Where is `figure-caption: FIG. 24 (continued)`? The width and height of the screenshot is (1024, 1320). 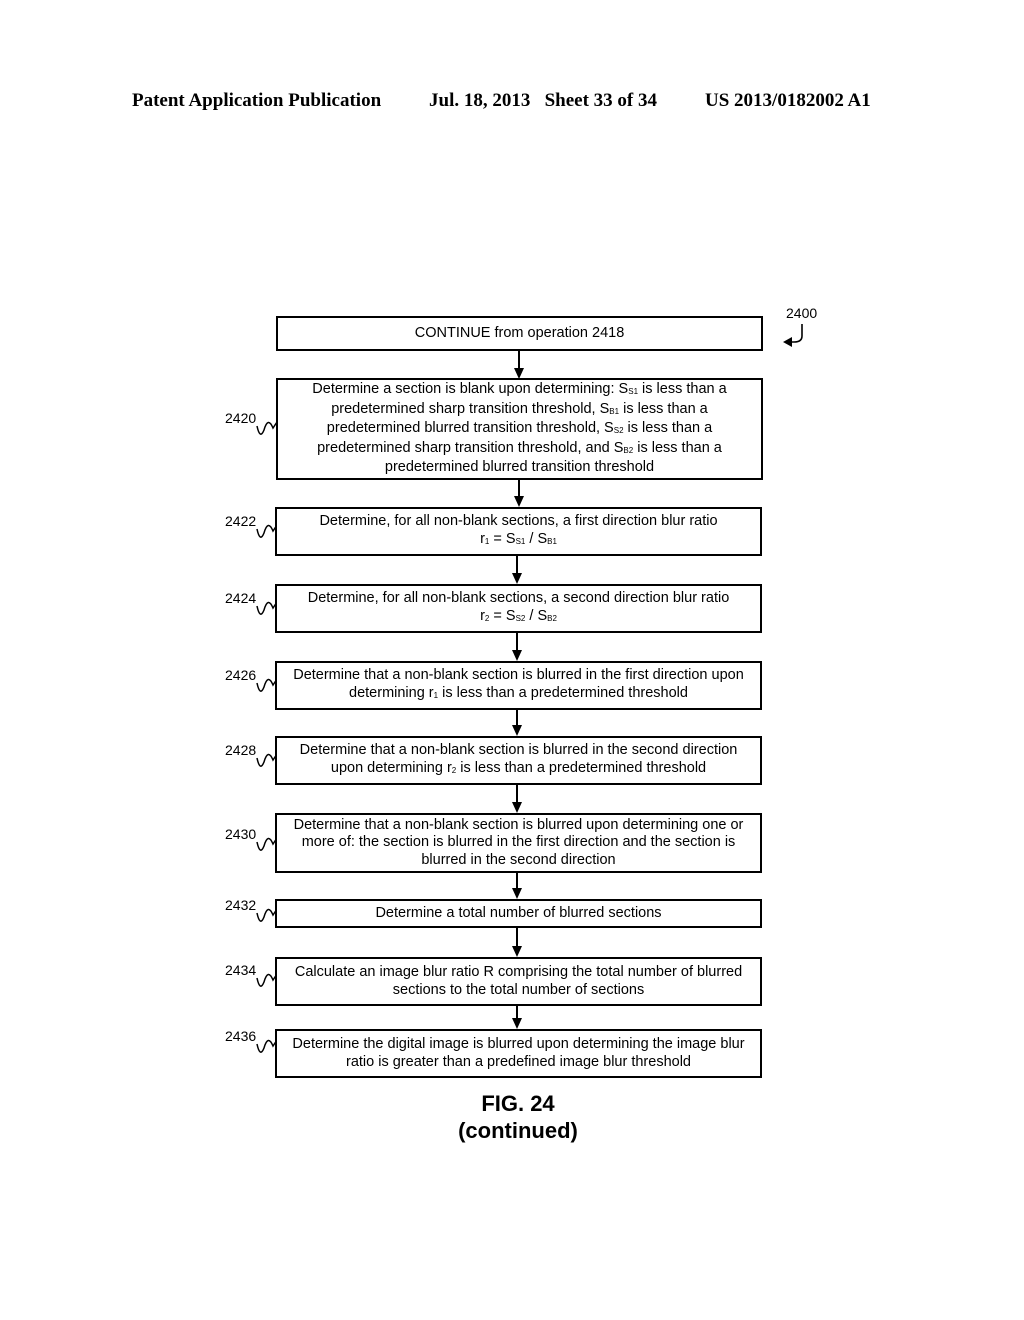 figure-caption: FIG. 24 (continued) is located at coordinates (518, 1117).